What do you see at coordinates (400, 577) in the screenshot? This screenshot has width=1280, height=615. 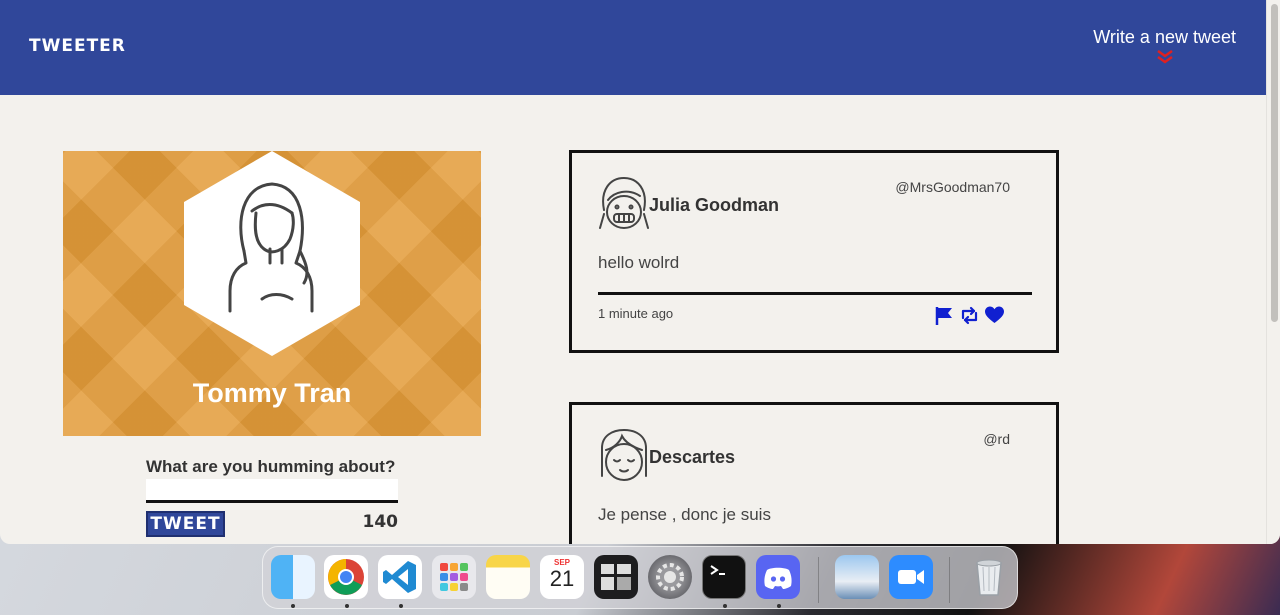 I see `vscode-icon` at bounding box center [400, 577].